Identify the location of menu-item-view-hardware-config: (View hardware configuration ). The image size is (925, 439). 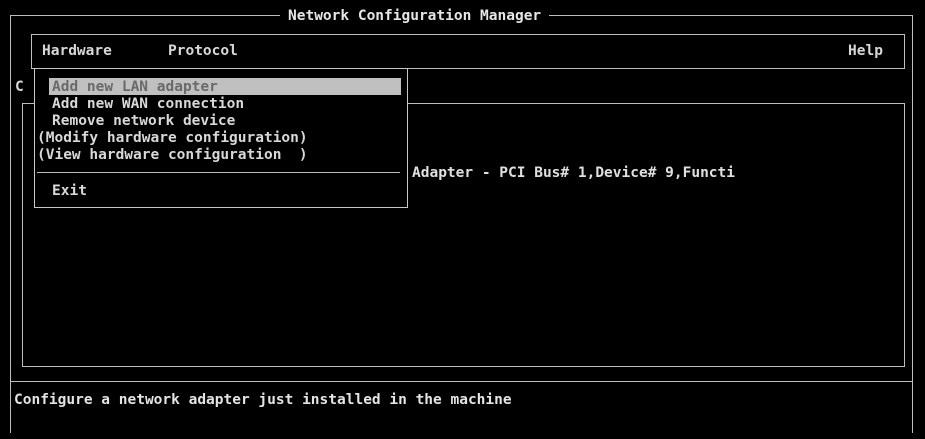
(172, 155).